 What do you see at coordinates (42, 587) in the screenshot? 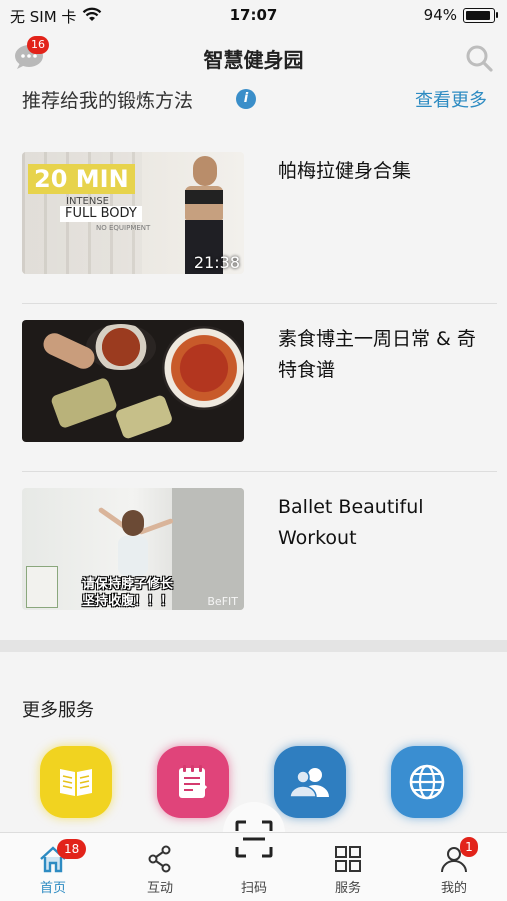
I see `book-cover` at bounding box center [42, 587].